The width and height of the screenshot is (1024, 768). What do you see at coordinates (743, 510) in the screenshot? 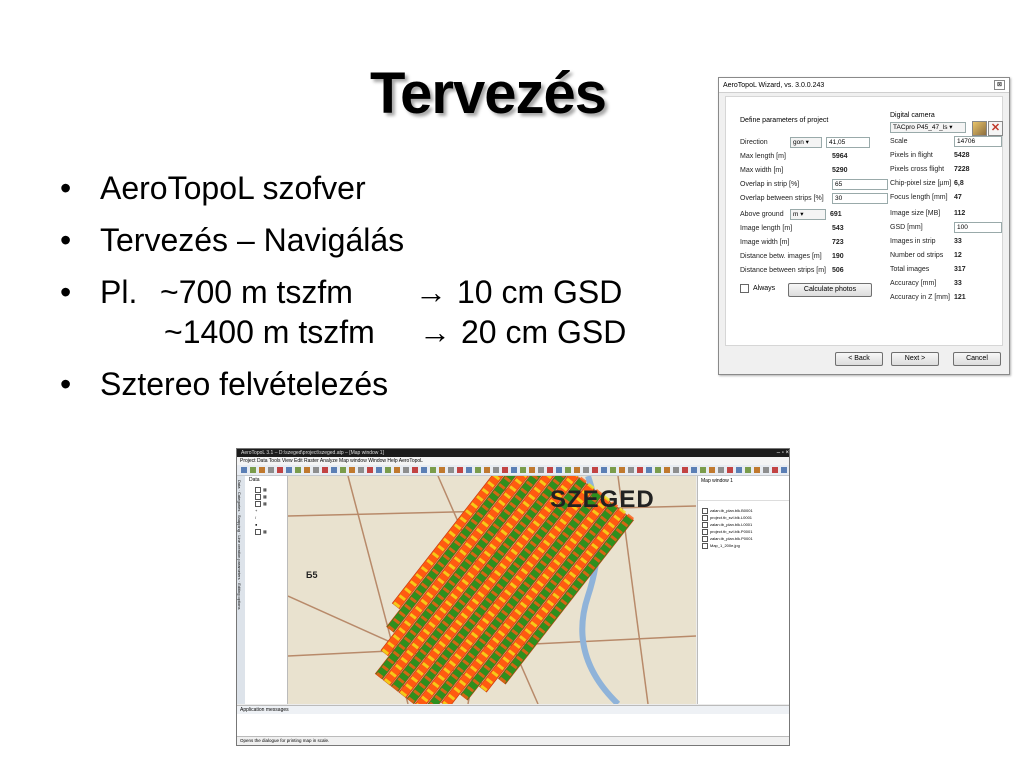
I see `layer-item: zalan.tb_plan.blk.B0001` at bounding box center [743, 510].